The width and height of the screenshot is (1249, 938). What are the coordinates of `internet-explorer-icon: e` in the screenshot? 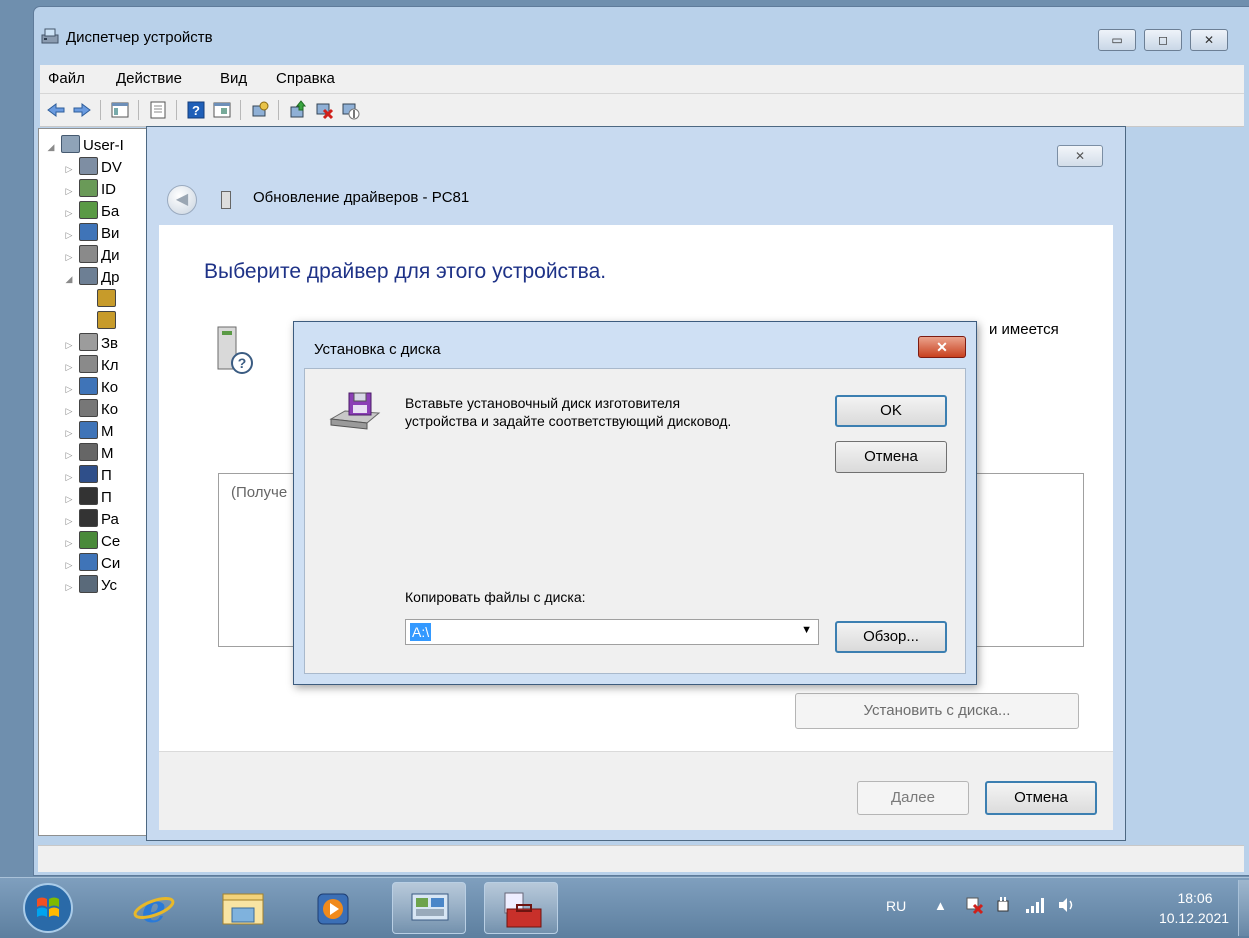 It's located at (154, 908).